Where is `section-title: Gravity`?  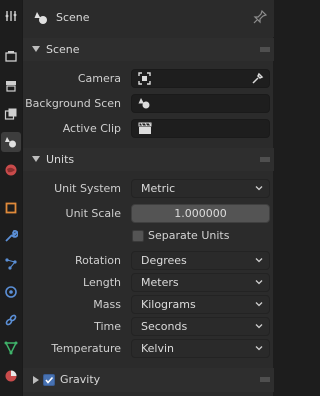 section-title: Gravity is located at coordinates (80, 379).